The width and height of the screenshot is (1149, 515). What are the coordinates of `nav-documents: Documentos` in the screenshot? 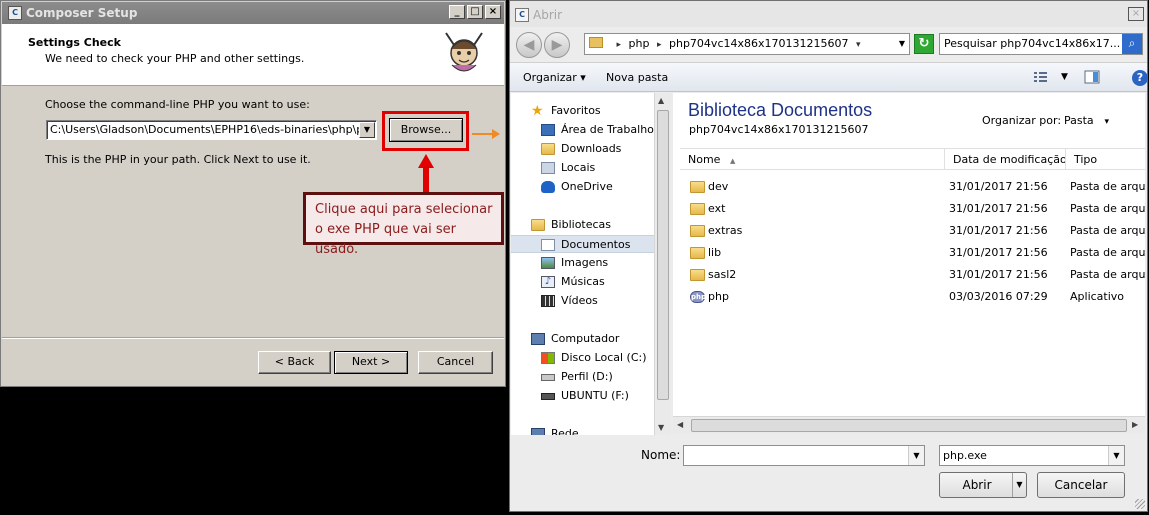 It's located at (582, 244).